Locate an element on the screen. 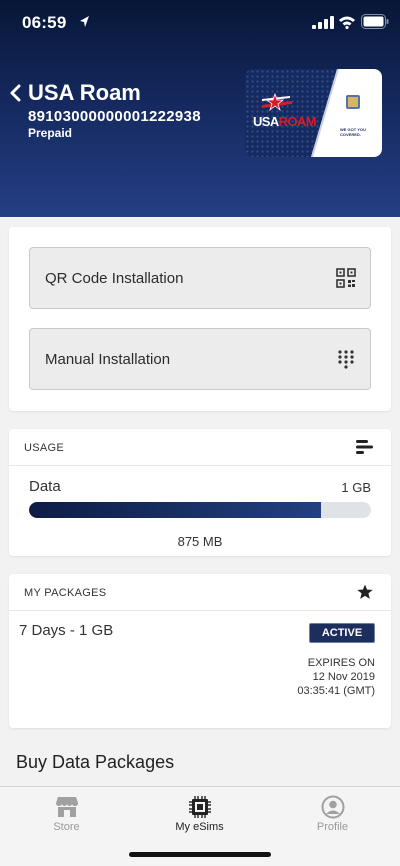 This screenshot has width=400, height=866. package-expires-date: 12 Nov 2019 is located at coordinates (343, 677).